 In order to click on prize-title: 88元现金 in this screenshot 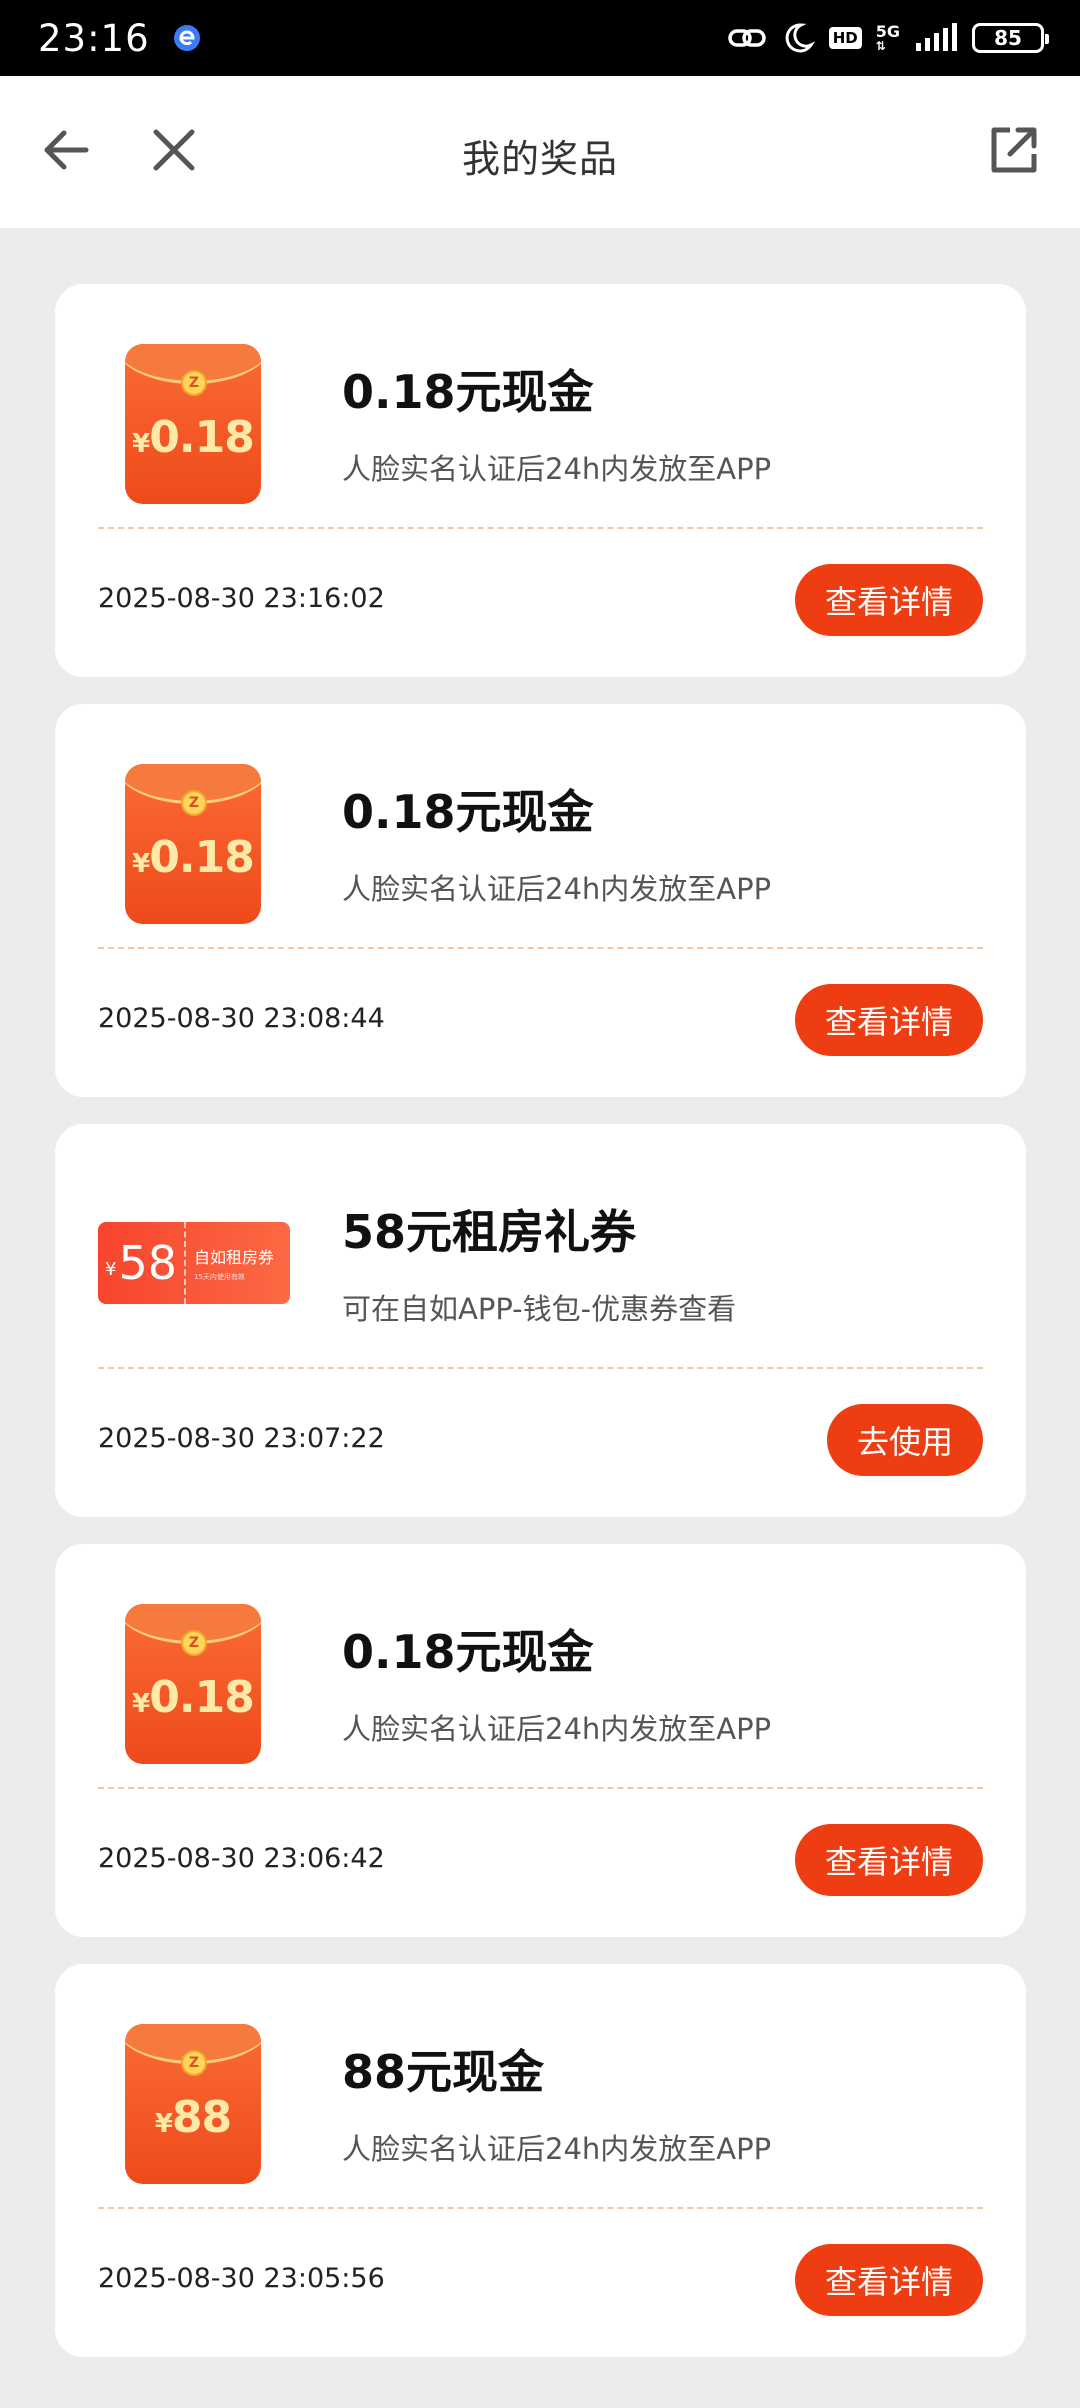, I will do `click(443, 2072)`.